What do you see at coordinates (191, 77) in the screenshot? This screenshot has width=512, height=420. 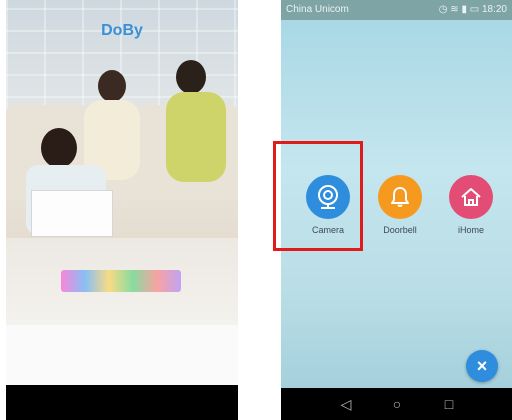 I see `person-man` at bounding box center [191, 77].